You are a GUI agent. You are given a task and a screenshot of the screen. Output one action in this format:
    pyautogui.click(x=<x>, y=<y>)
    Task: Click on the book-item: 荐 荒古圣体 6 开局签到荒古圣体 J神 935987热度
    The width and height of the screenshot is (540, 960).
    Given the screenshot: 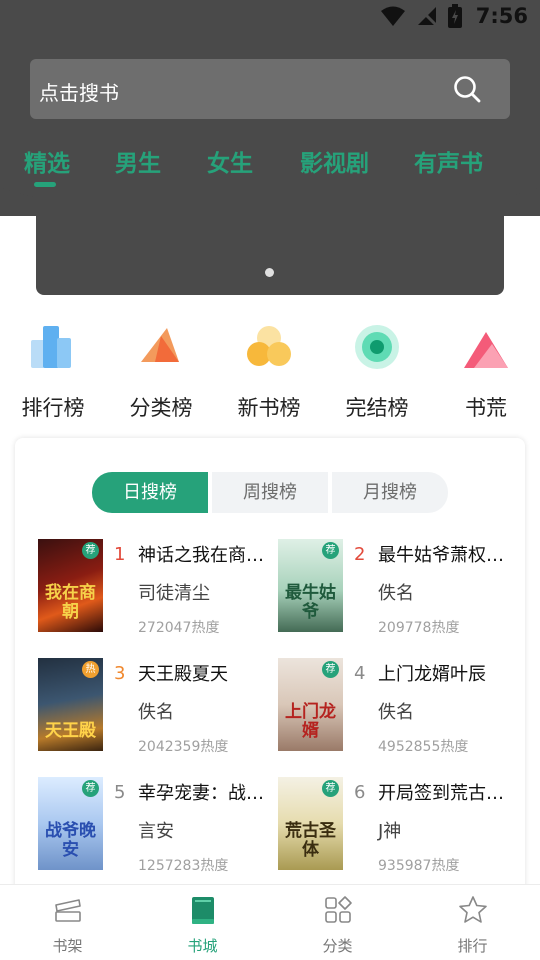 What is the action you would take?
    pyautogui.click(x=398, y=825)
    